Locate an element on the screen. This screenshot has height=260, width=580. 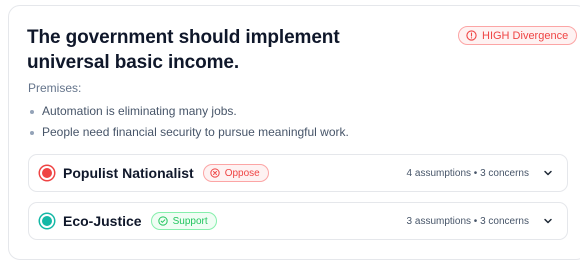
stance-badge: Oppose is located at coordinates (235, 173).